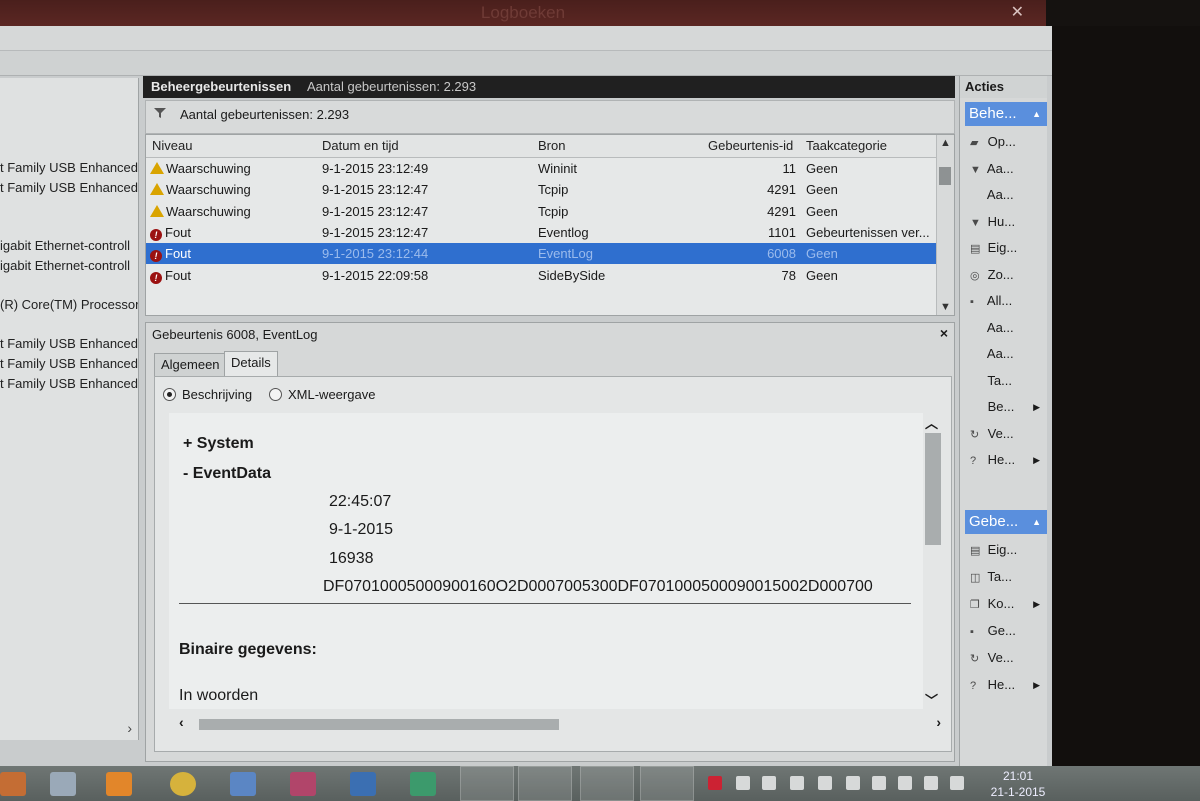 The image size is (1200, 801). I want to click on chevron-down-icon: ﹀, so click(931, 699).